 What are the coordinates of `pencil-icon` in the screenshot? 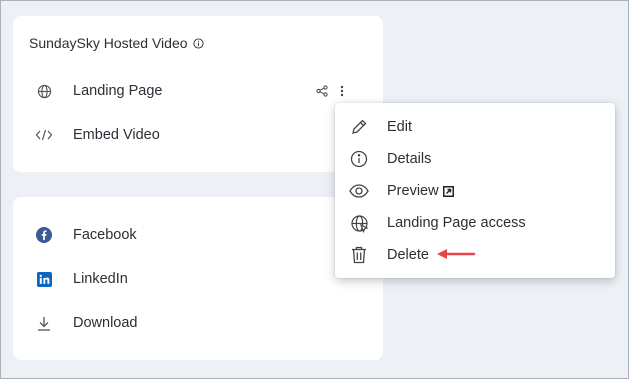 It's located at (359, 127).